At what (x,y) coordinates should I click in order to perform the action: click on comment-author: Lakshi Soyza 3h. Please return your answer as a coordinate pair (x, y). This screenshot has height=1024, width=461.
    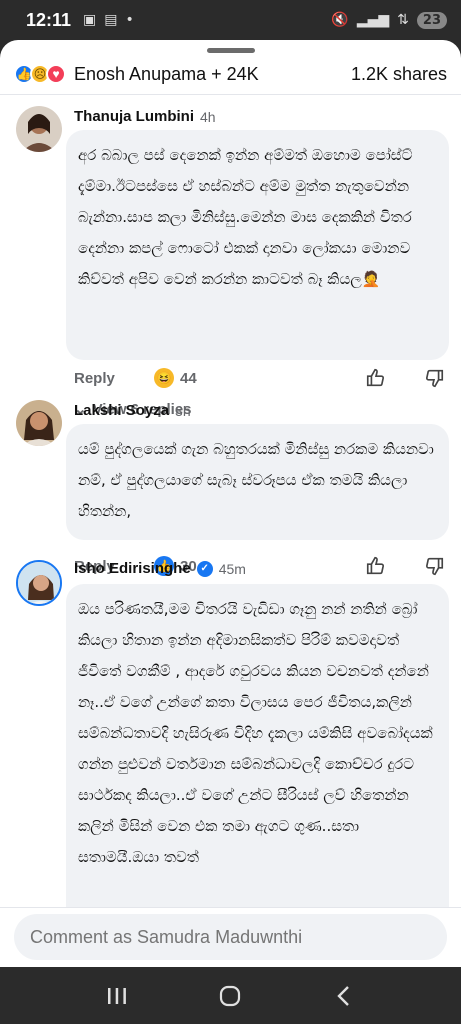
    Looking at the image, I should click on (132, 410).